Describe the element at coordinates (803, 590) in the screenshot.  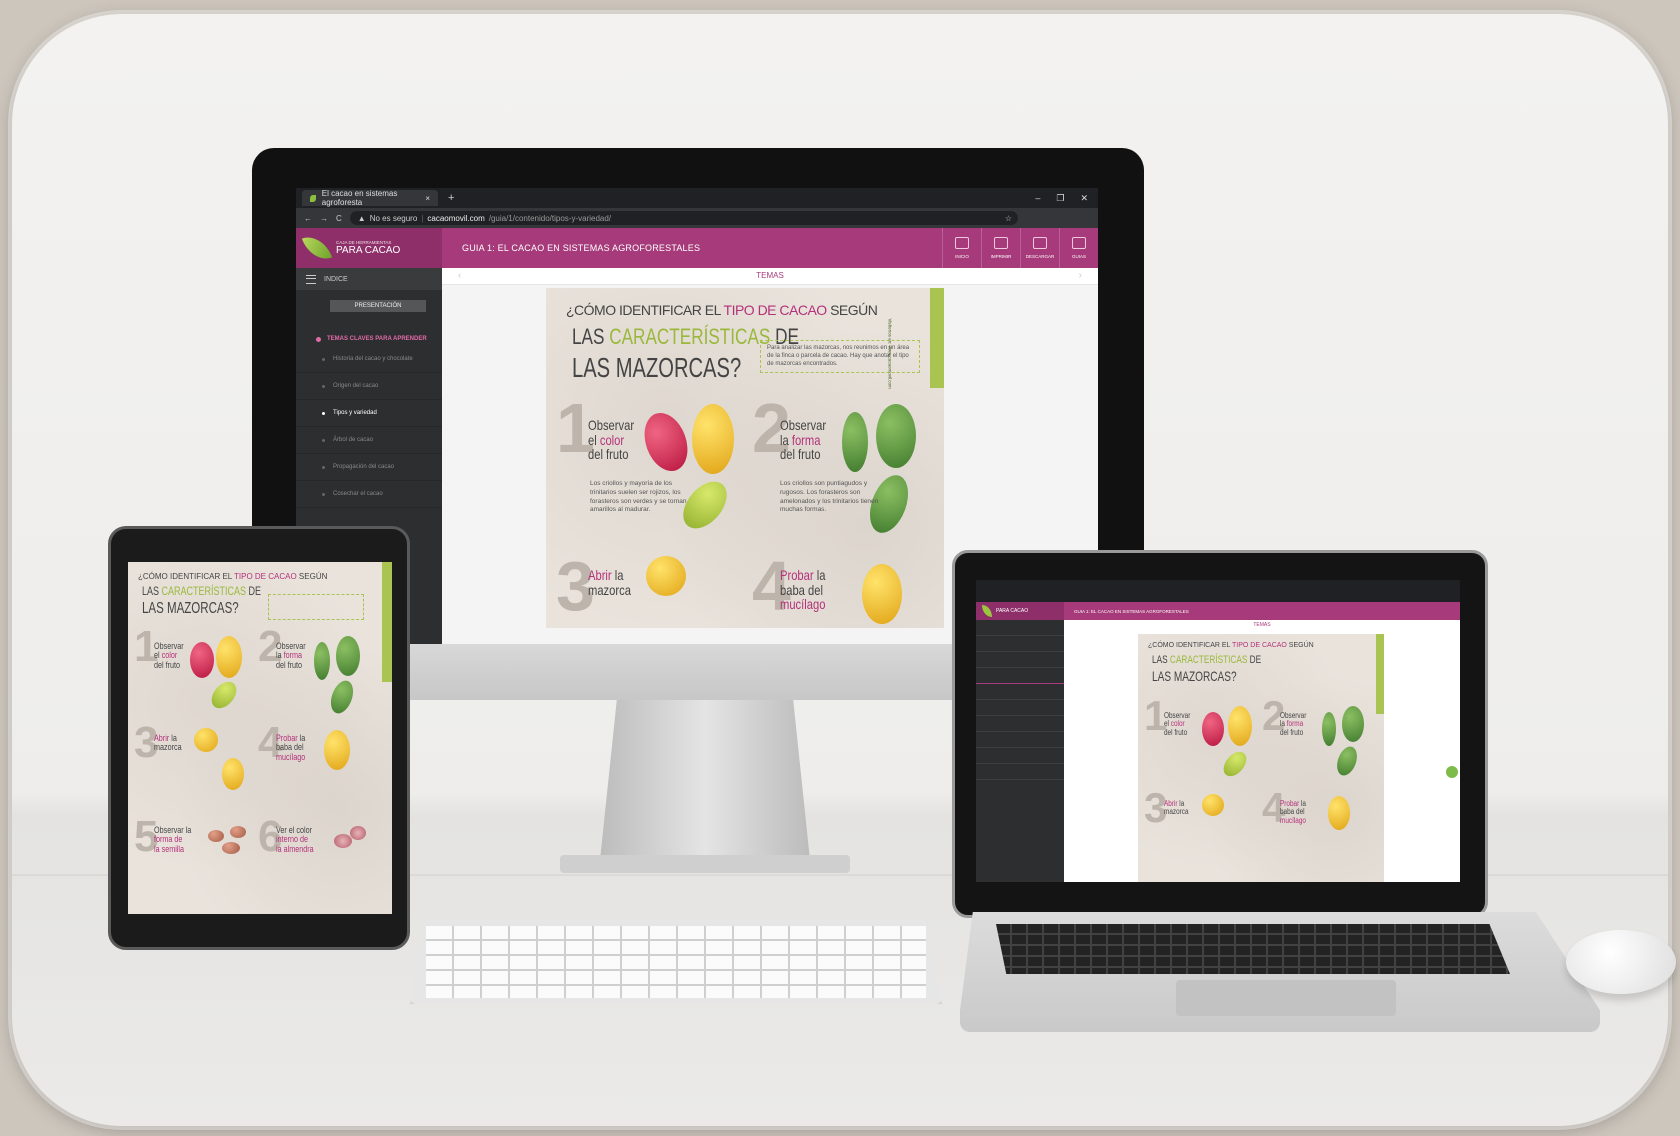
I see `step-4-title: Probar la baba del mucílago` at that location.